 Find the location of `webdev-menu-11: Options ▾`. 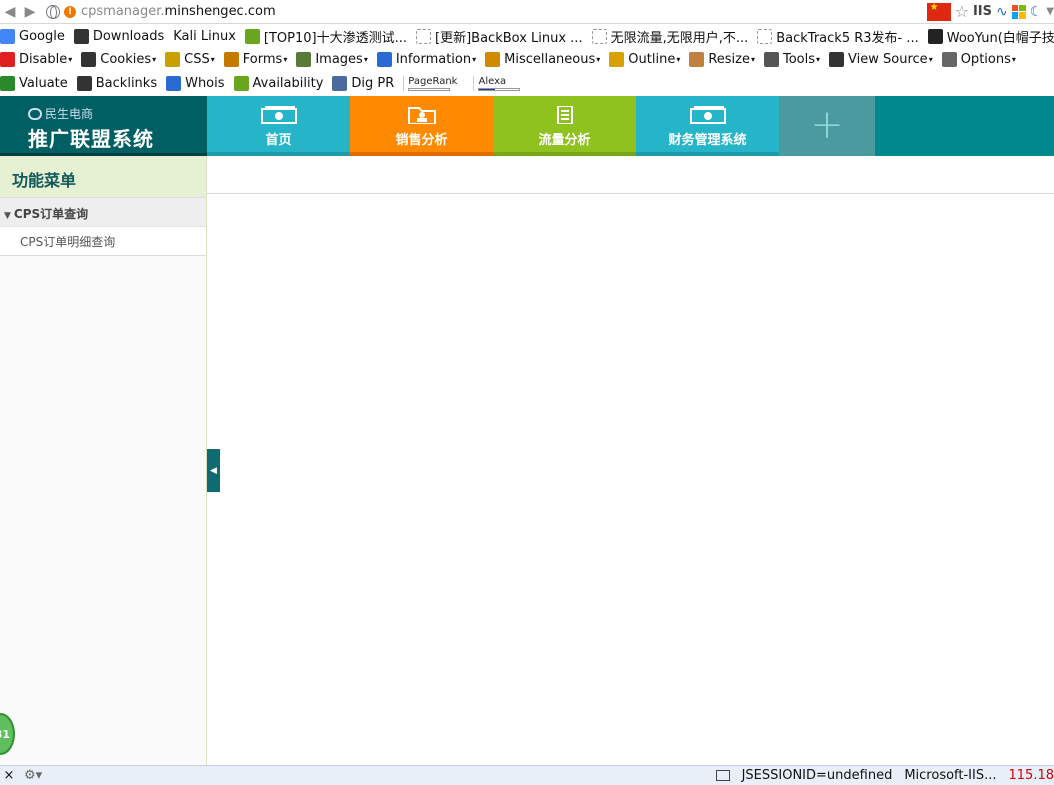

webdev-menu-11: Options ▾ is located at coordinates (978, 59).